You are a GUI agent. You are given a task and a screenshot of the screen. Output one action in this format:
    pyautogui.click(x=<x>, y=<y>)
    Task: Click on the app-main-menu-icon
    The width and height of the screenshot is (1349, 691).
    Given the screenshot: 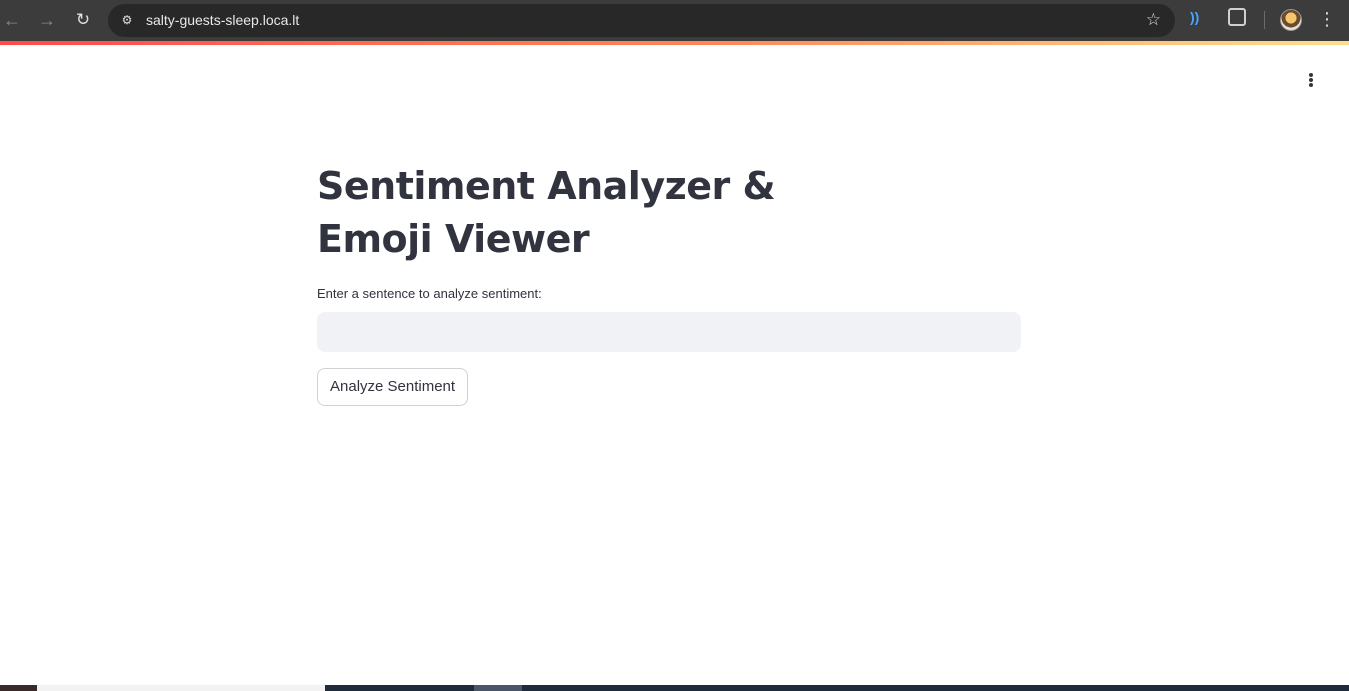 What is the action you would take?
    pyautogui.click(x=1311, y=80)
    